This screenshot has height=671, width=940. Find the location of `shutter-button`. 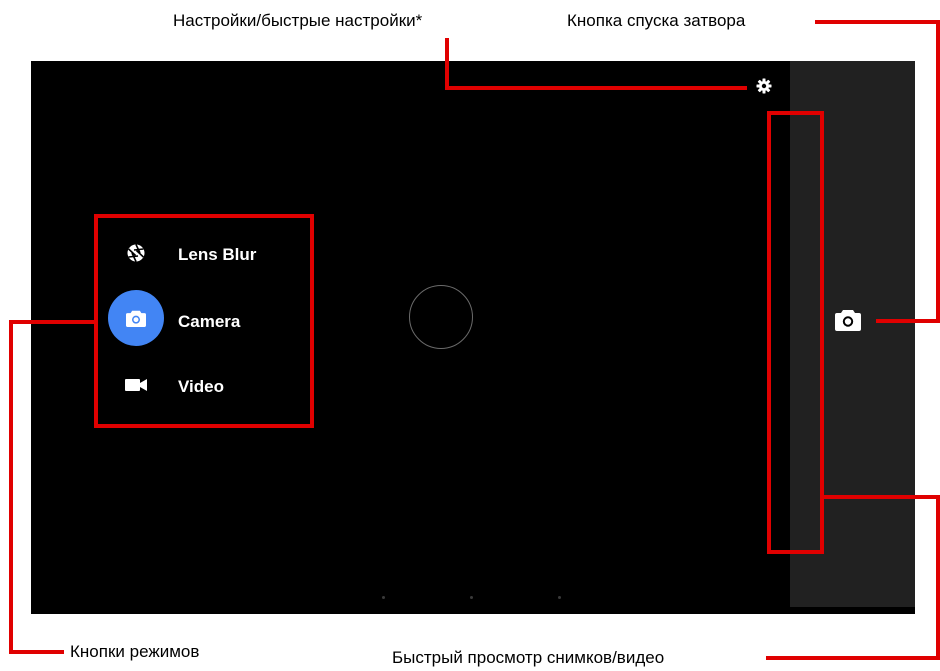

shutter-button is located at coordinates (848, 320).